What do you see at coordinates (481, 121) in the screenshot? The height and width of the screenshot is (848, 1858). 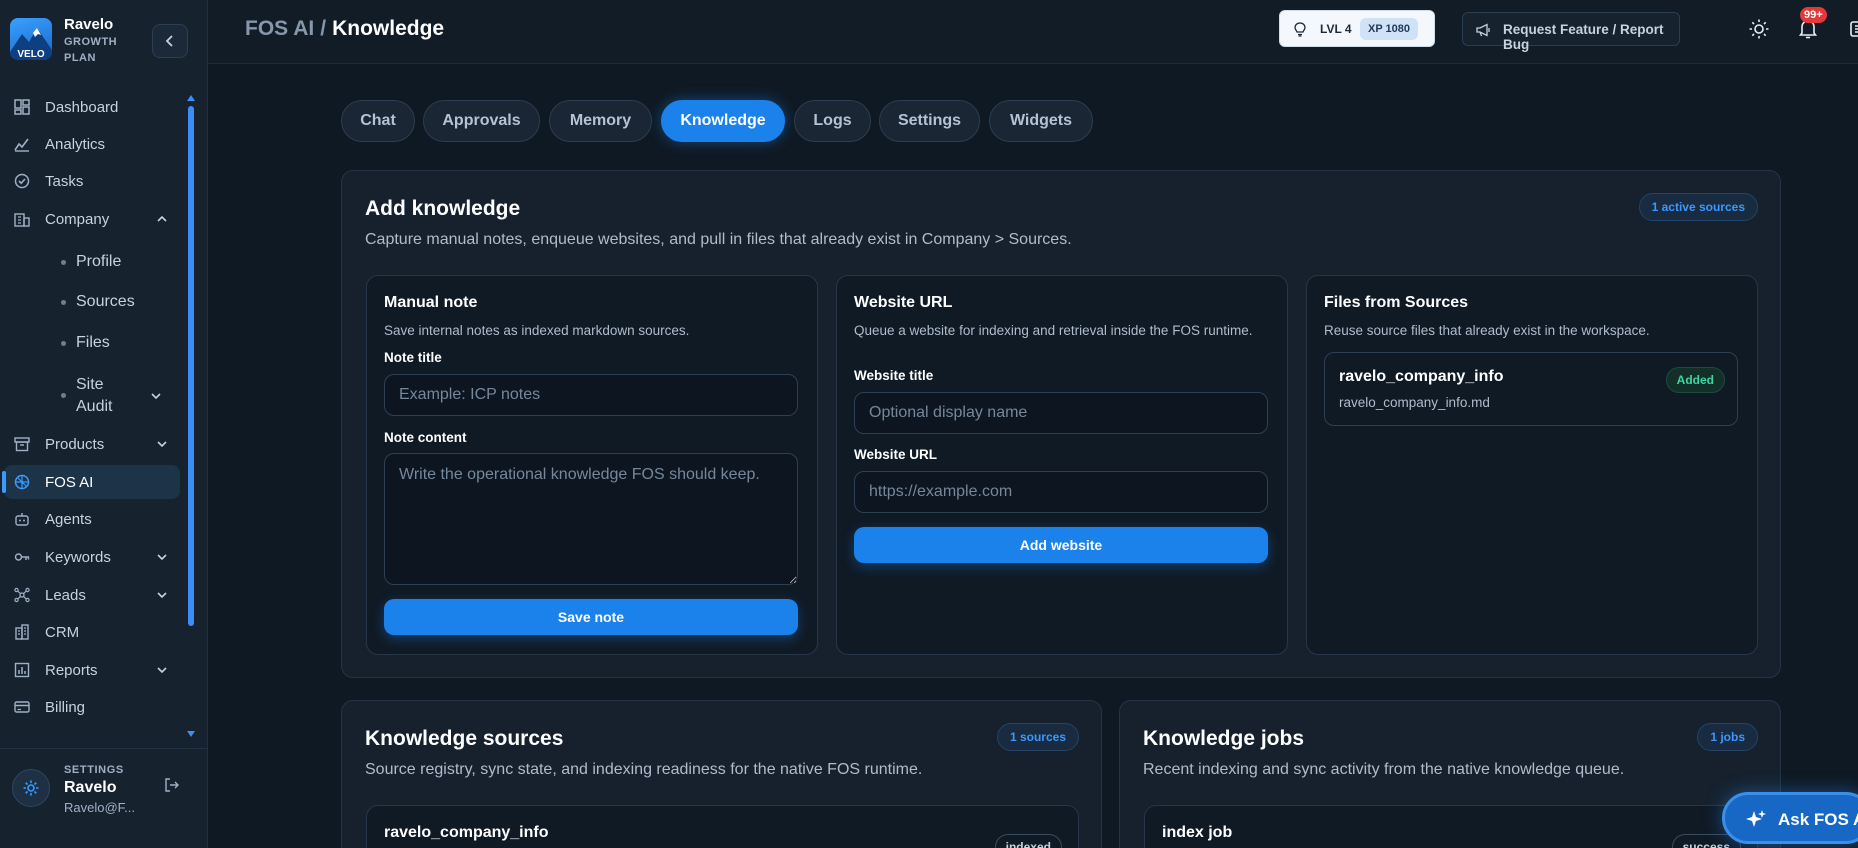 I see `tab-approvals: Approvals` at bounding box center [481, 121].